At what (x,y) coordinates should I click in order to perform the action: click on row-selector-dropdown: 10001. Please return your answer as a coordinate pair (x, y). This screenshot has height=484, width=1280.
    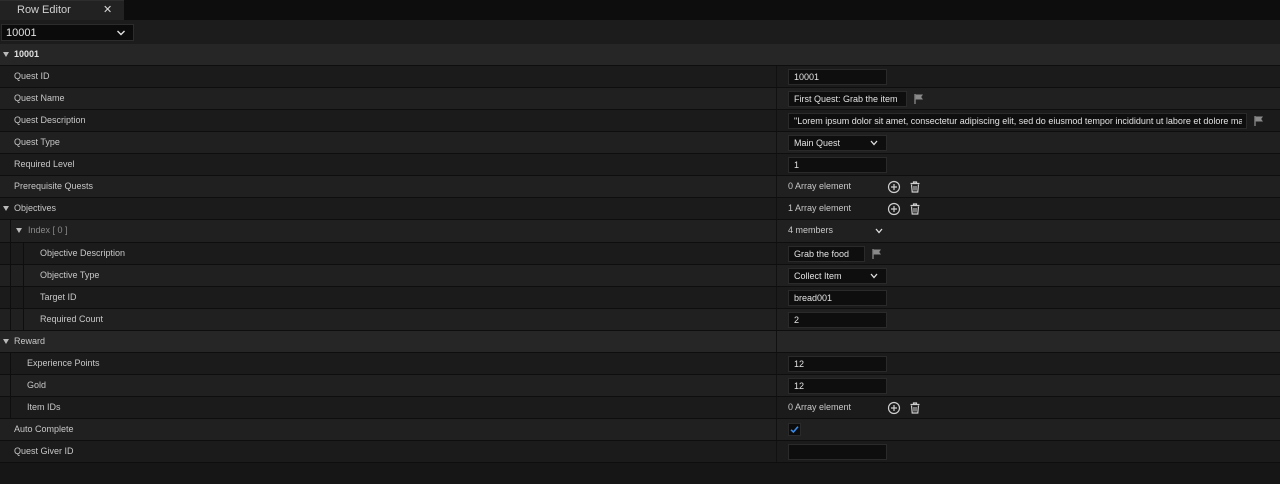
    Looking at the image, I should click on (67, 32).